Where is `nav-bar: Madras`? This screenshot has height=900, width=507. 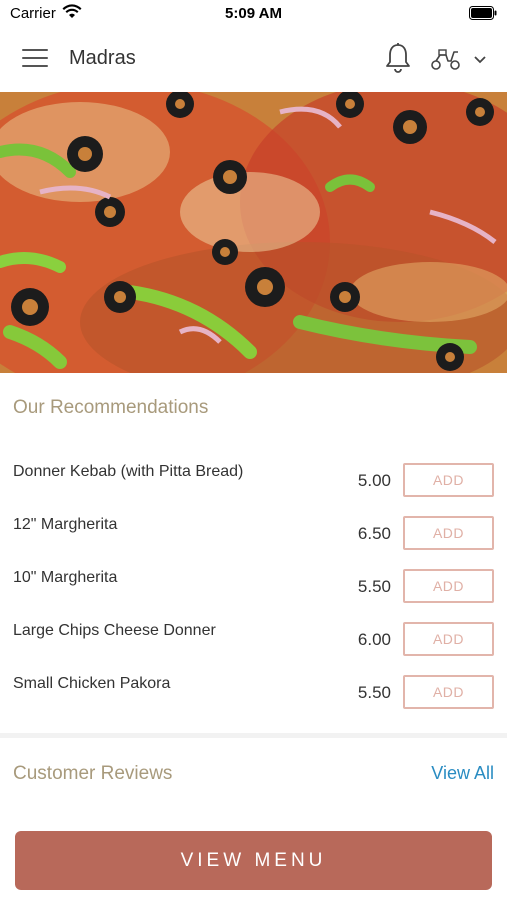 nav-bar: Madras is located at coordinates (253, 60).